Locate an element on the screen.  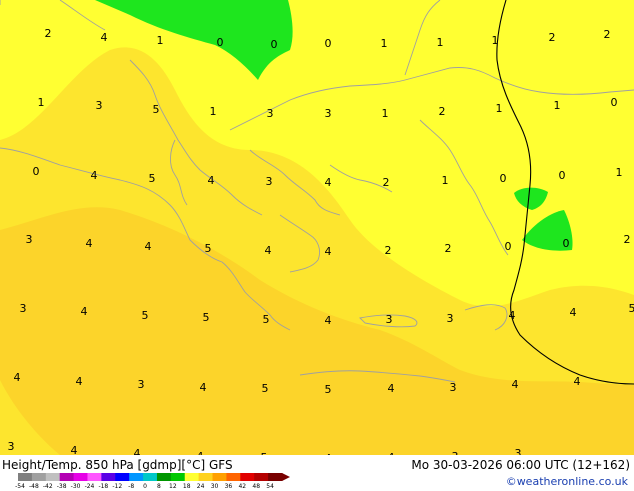
color-scale-label: -12 is located at coordinates (117, 486).